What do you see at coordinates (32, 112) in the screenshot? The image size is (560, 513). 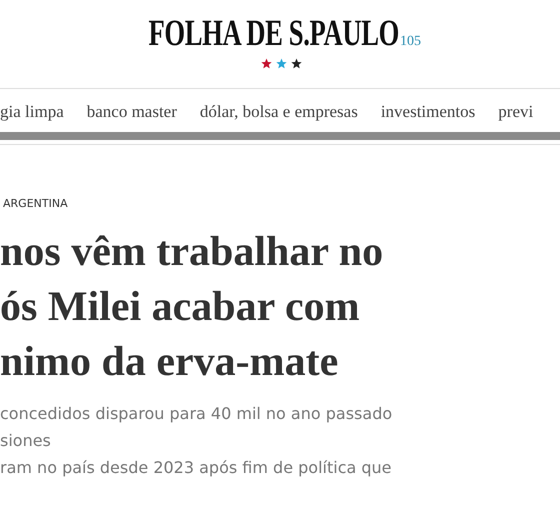 I see `nav-link: gia limpa` at bounding box center [32, 112].